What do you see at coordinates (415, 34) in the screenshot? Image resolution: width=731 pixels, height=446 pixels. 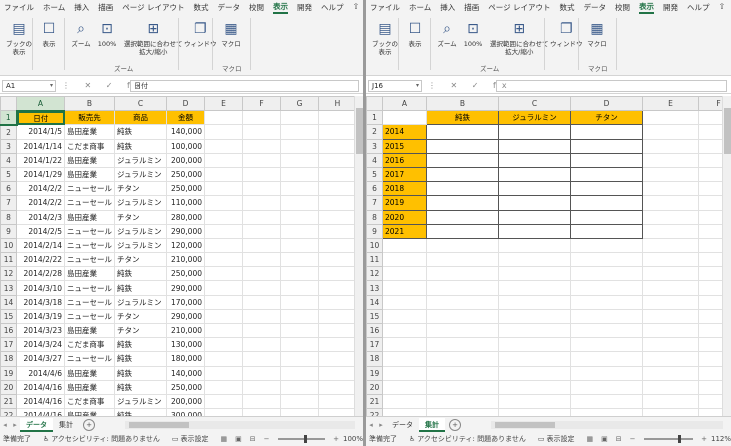 I see `show-button: ☐ 表示` at bounding box center [415, 34].